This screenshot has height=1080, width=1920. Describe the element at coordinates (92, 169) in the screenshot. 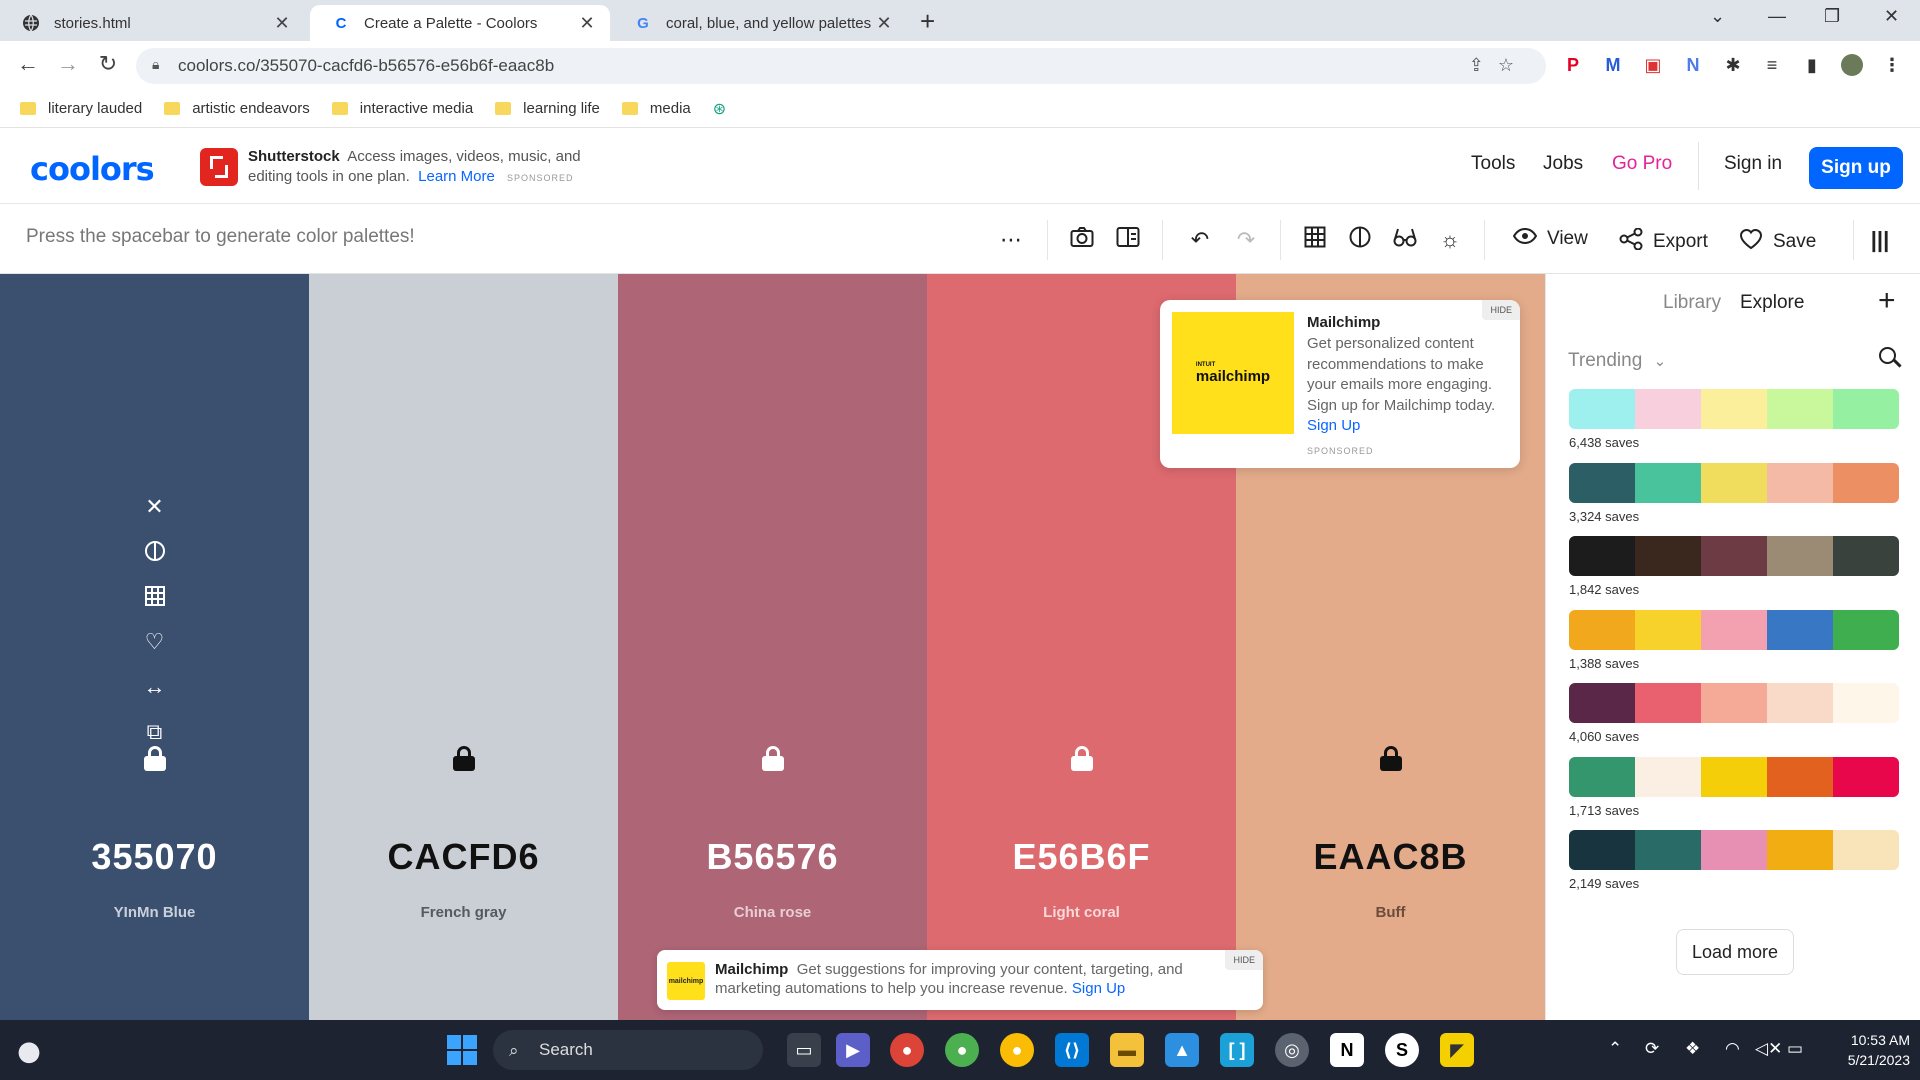

I see `coolors-logo: coolors` at that location.